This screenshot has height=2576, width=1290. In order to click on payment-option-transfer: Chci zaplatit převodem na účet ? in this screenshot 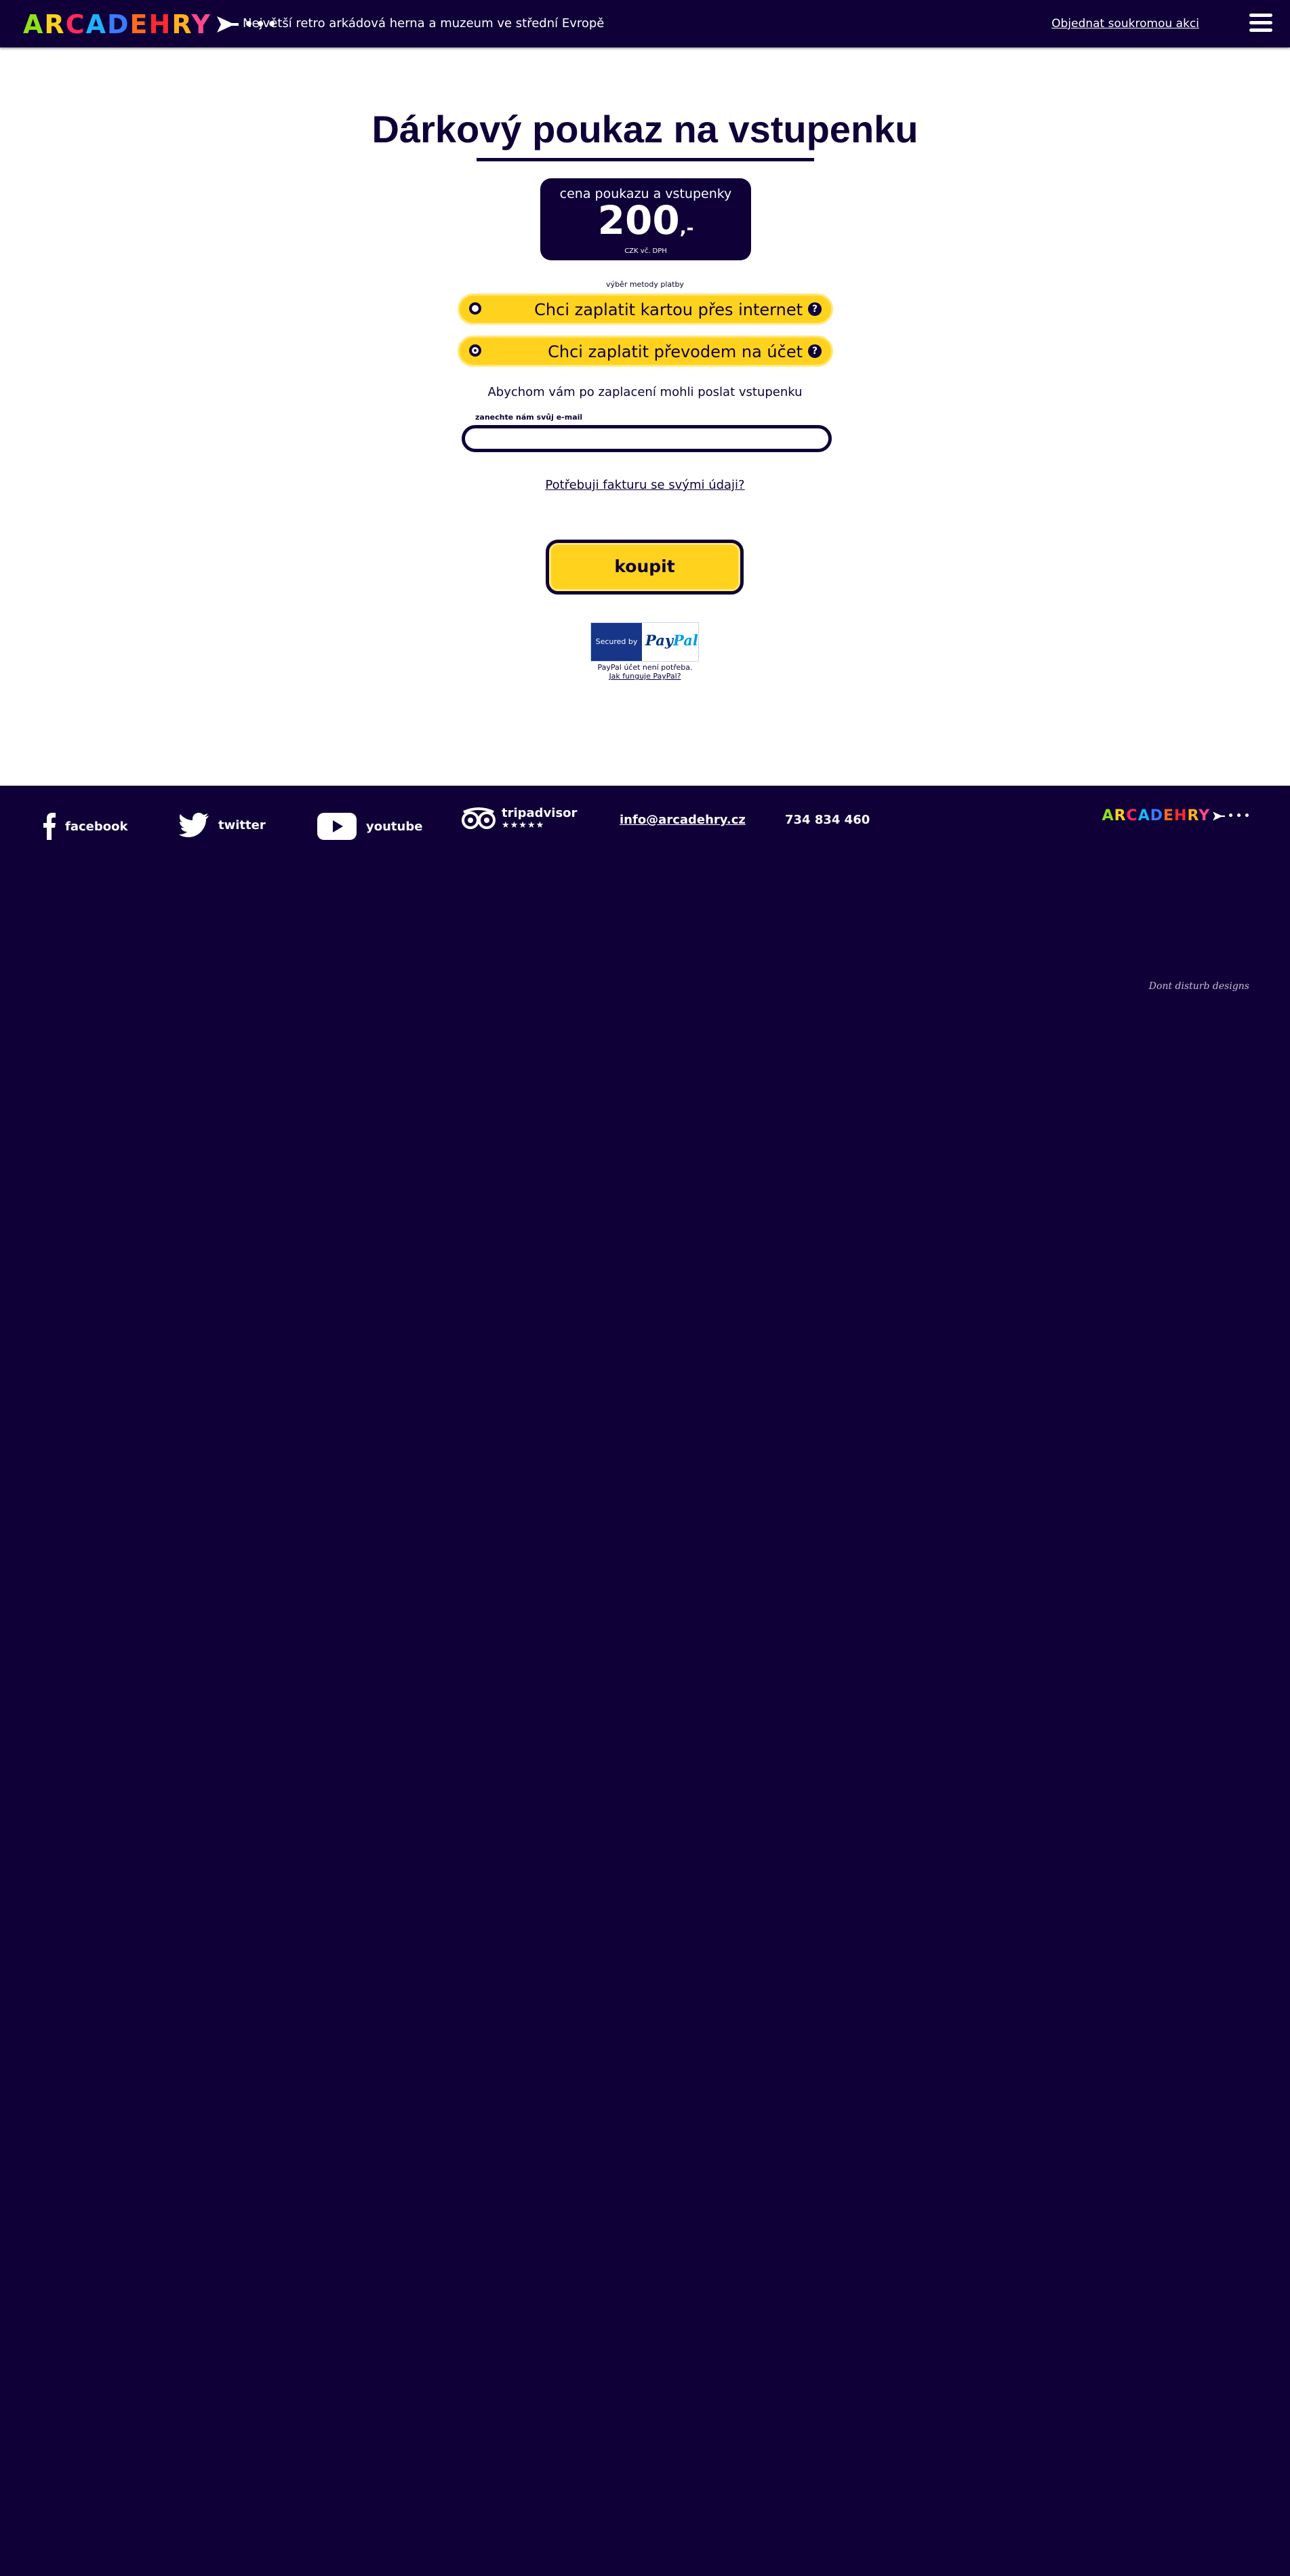, I will do `click(645, 351)`.